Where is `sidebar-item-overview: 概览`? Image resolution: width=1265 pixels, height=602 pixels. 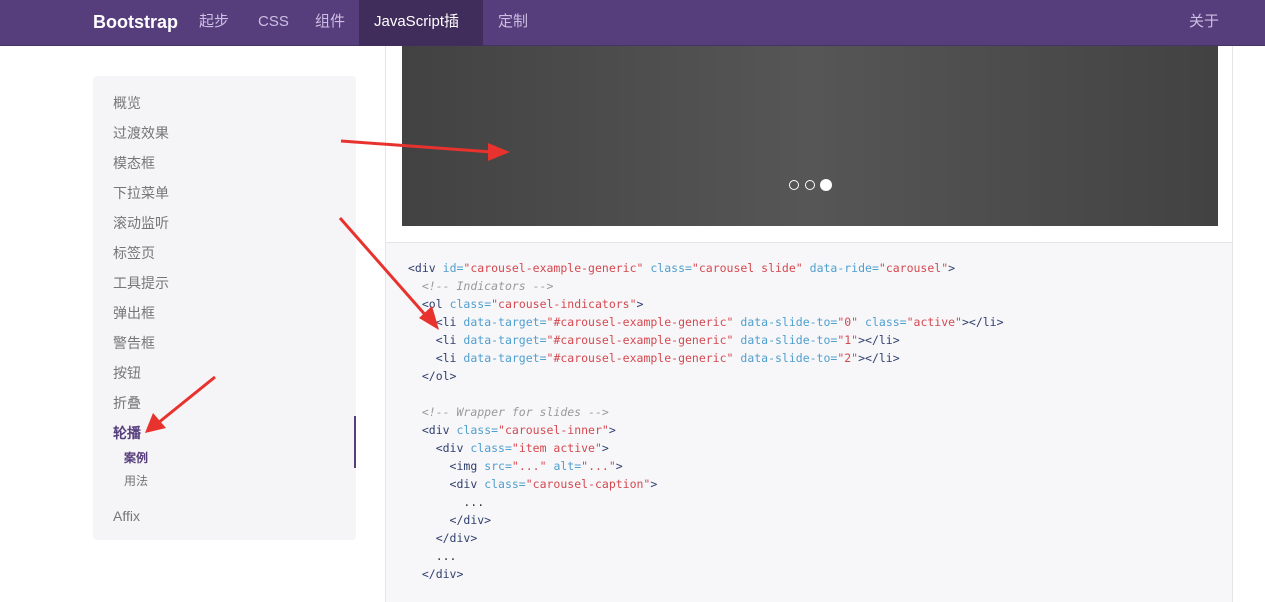 sidebar-item-overview: 概览 is located at coordinates (127, 103).